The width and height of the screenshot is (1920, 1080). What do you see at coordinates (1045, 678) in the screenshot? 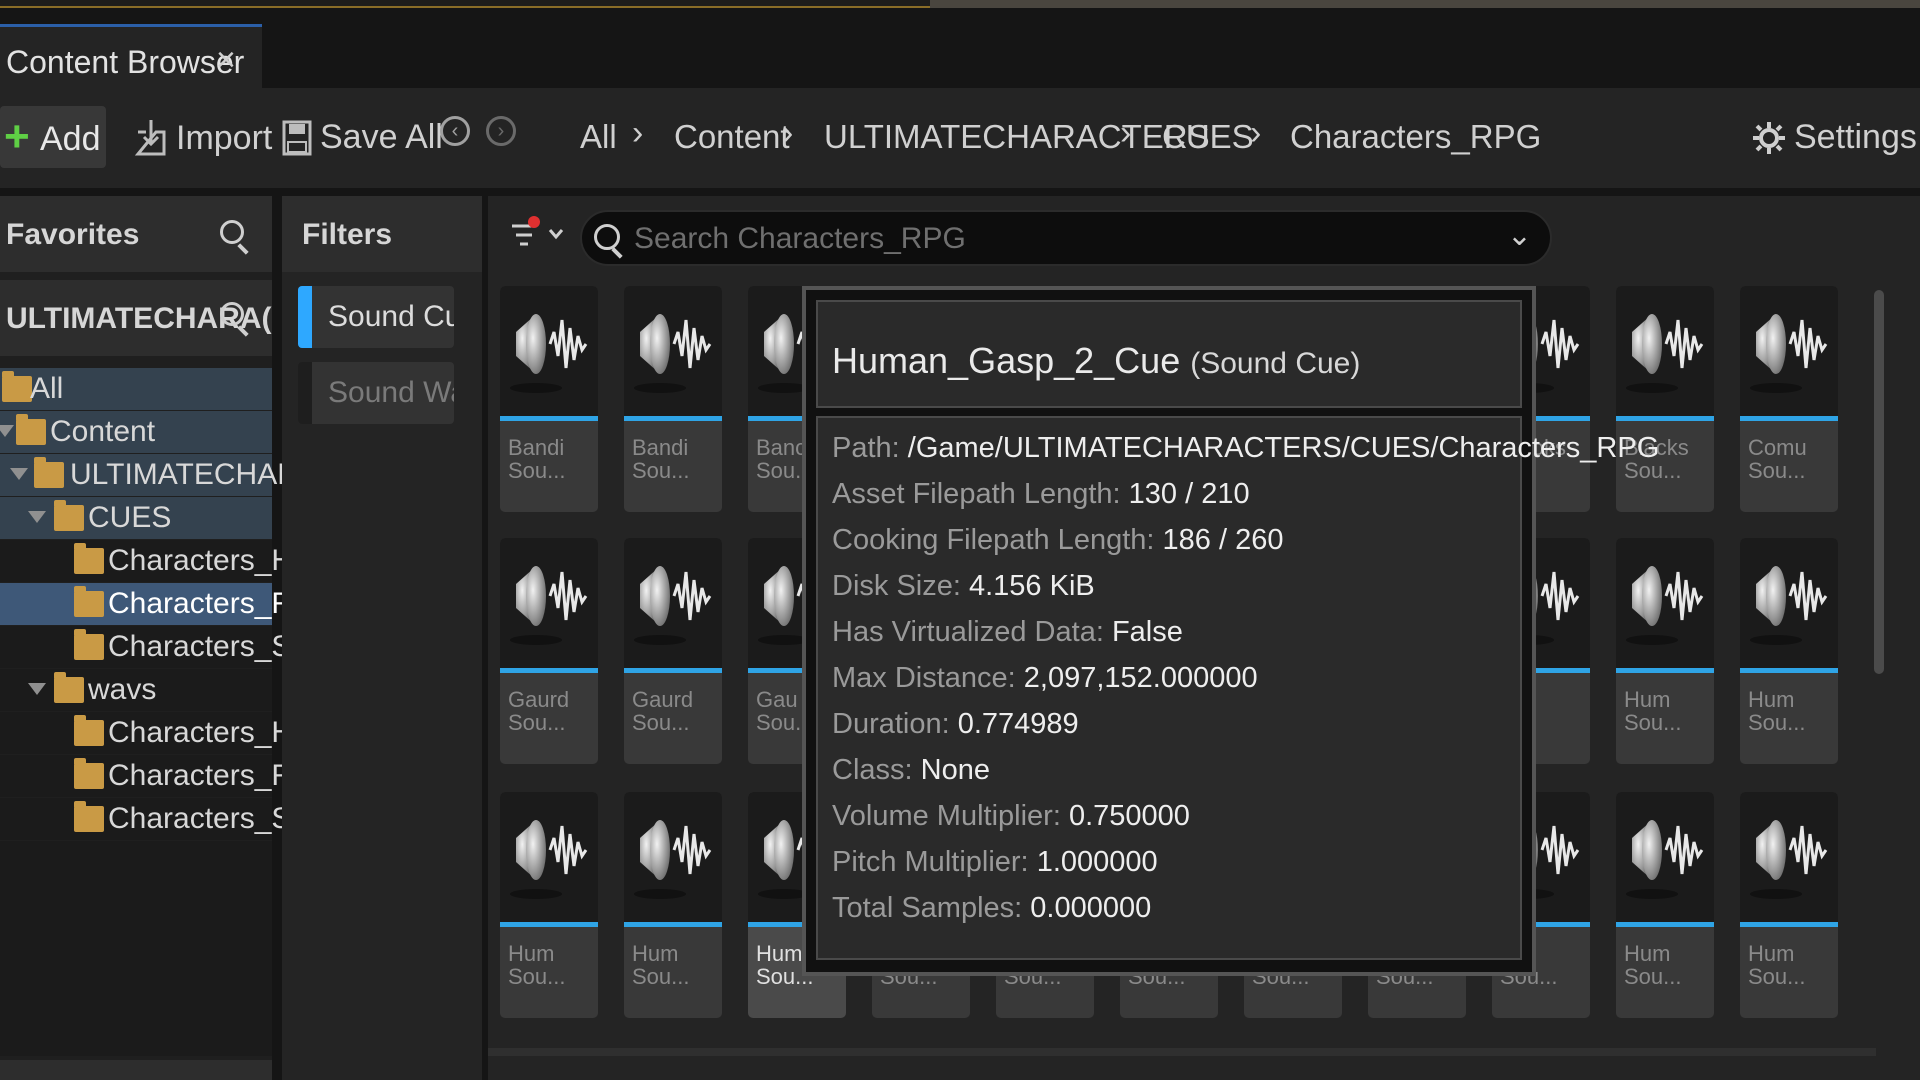
I see `tooltip-row: Max Distance: 2,097,152.000000` at bounding box center [1045, 678].